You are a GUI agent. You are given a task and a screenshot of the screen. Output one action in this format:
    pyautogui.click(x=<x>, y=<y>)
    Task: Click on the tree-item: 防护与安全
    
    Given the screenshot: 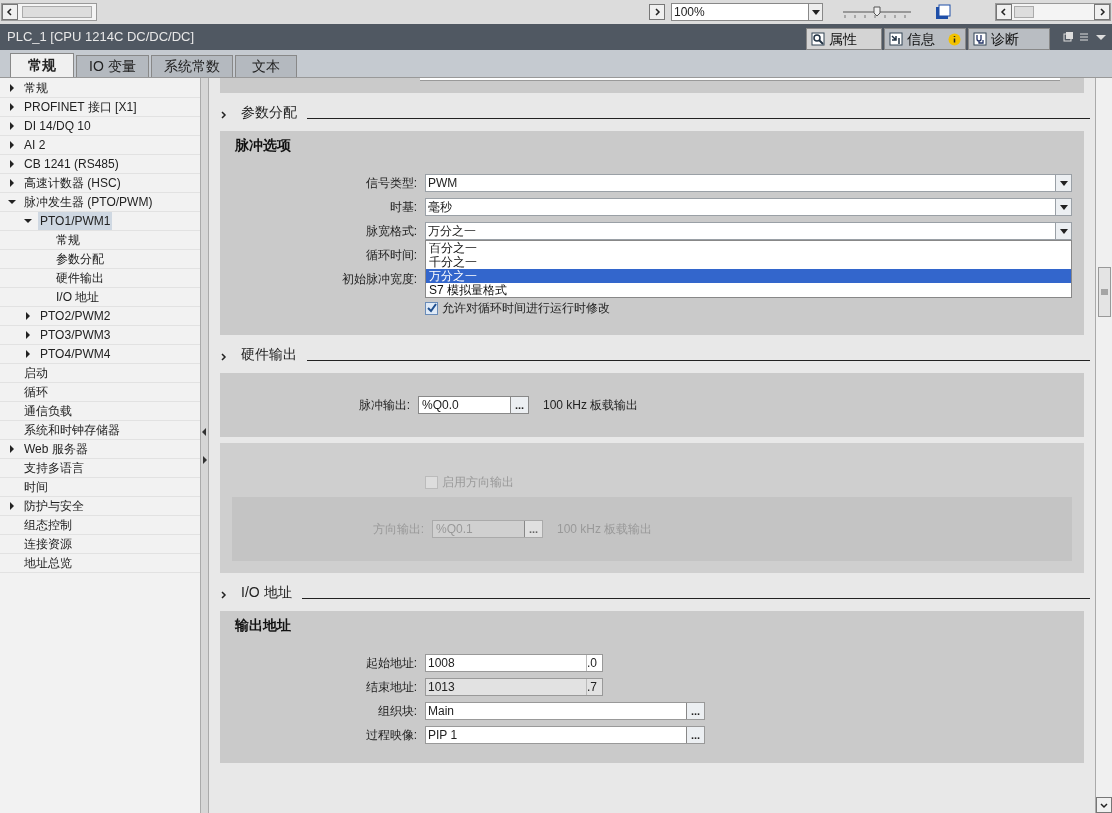 What is the action you would take?
    pyautogui.click(x=54, y=506)
    